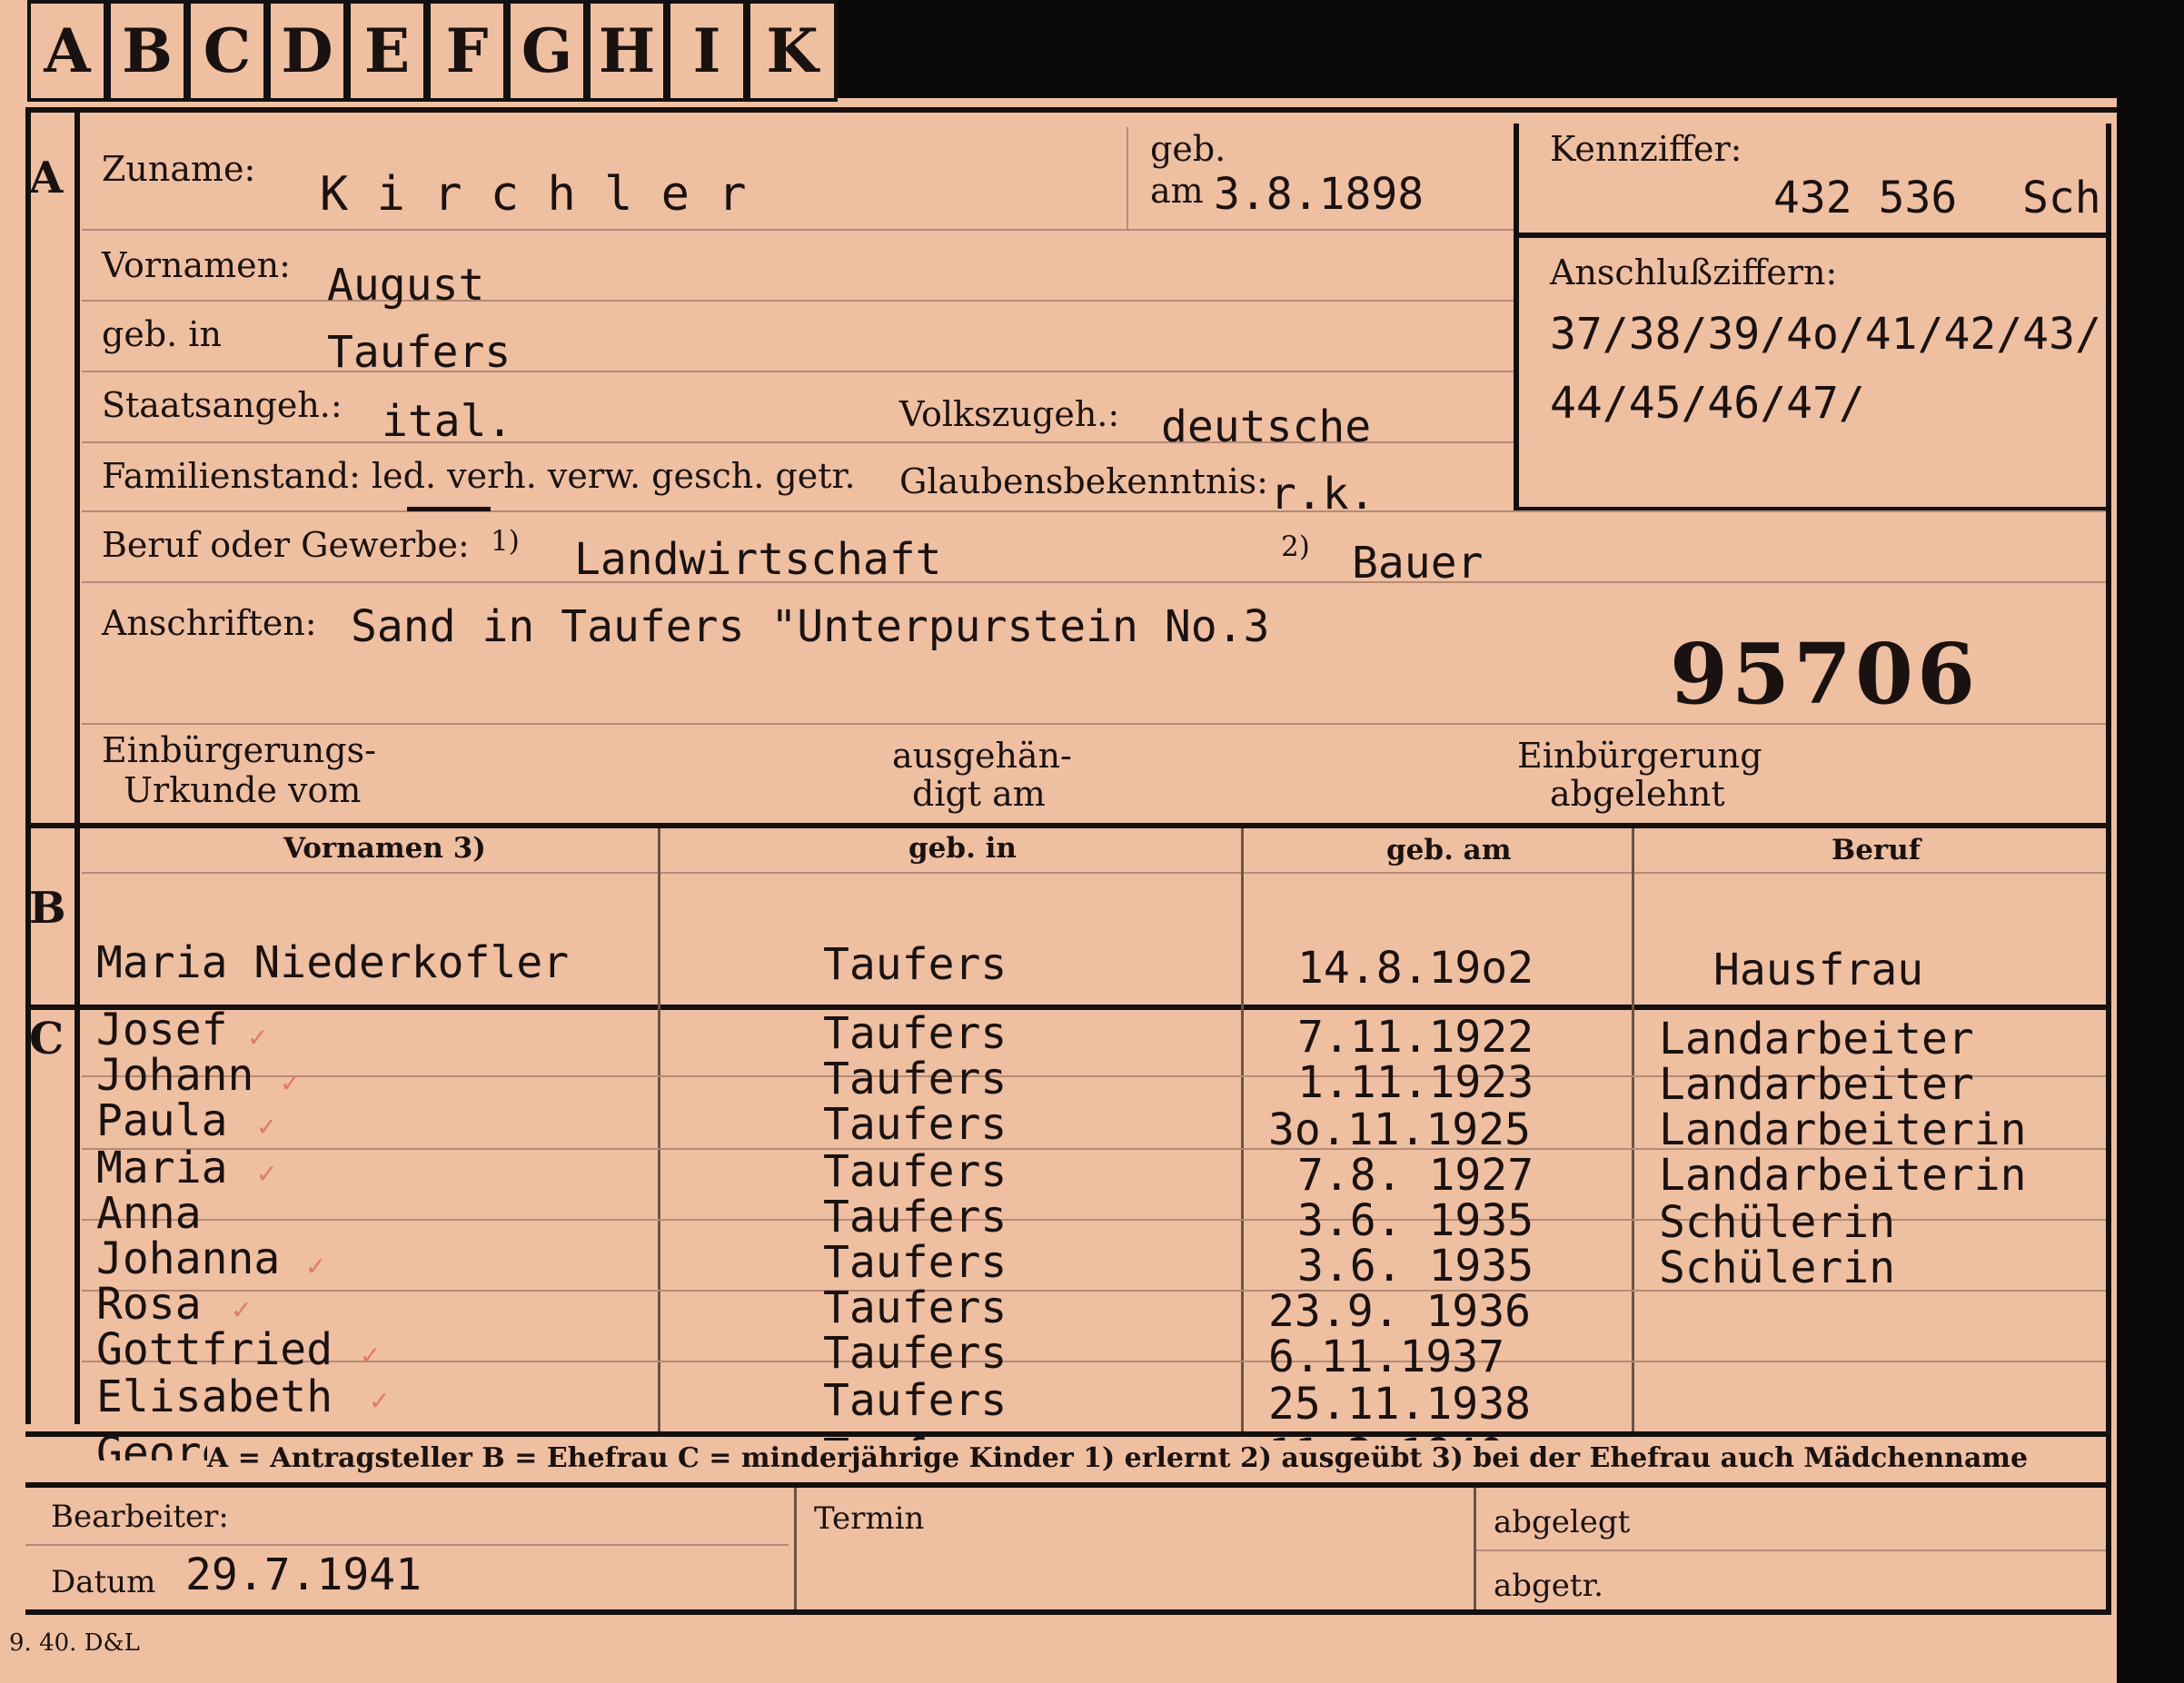  What do you see at coordinates (2150, 841) in the screenshot?
I see `background-right` at bounding box center [2150, 841].